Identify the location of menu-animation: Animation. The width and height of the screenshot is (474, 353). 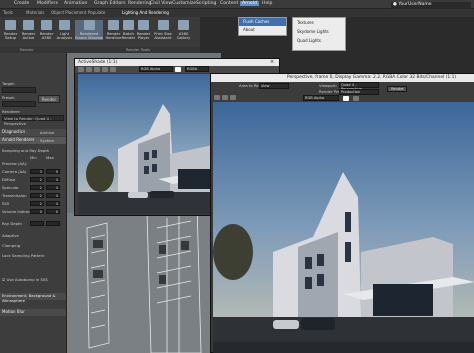
(75, 3).